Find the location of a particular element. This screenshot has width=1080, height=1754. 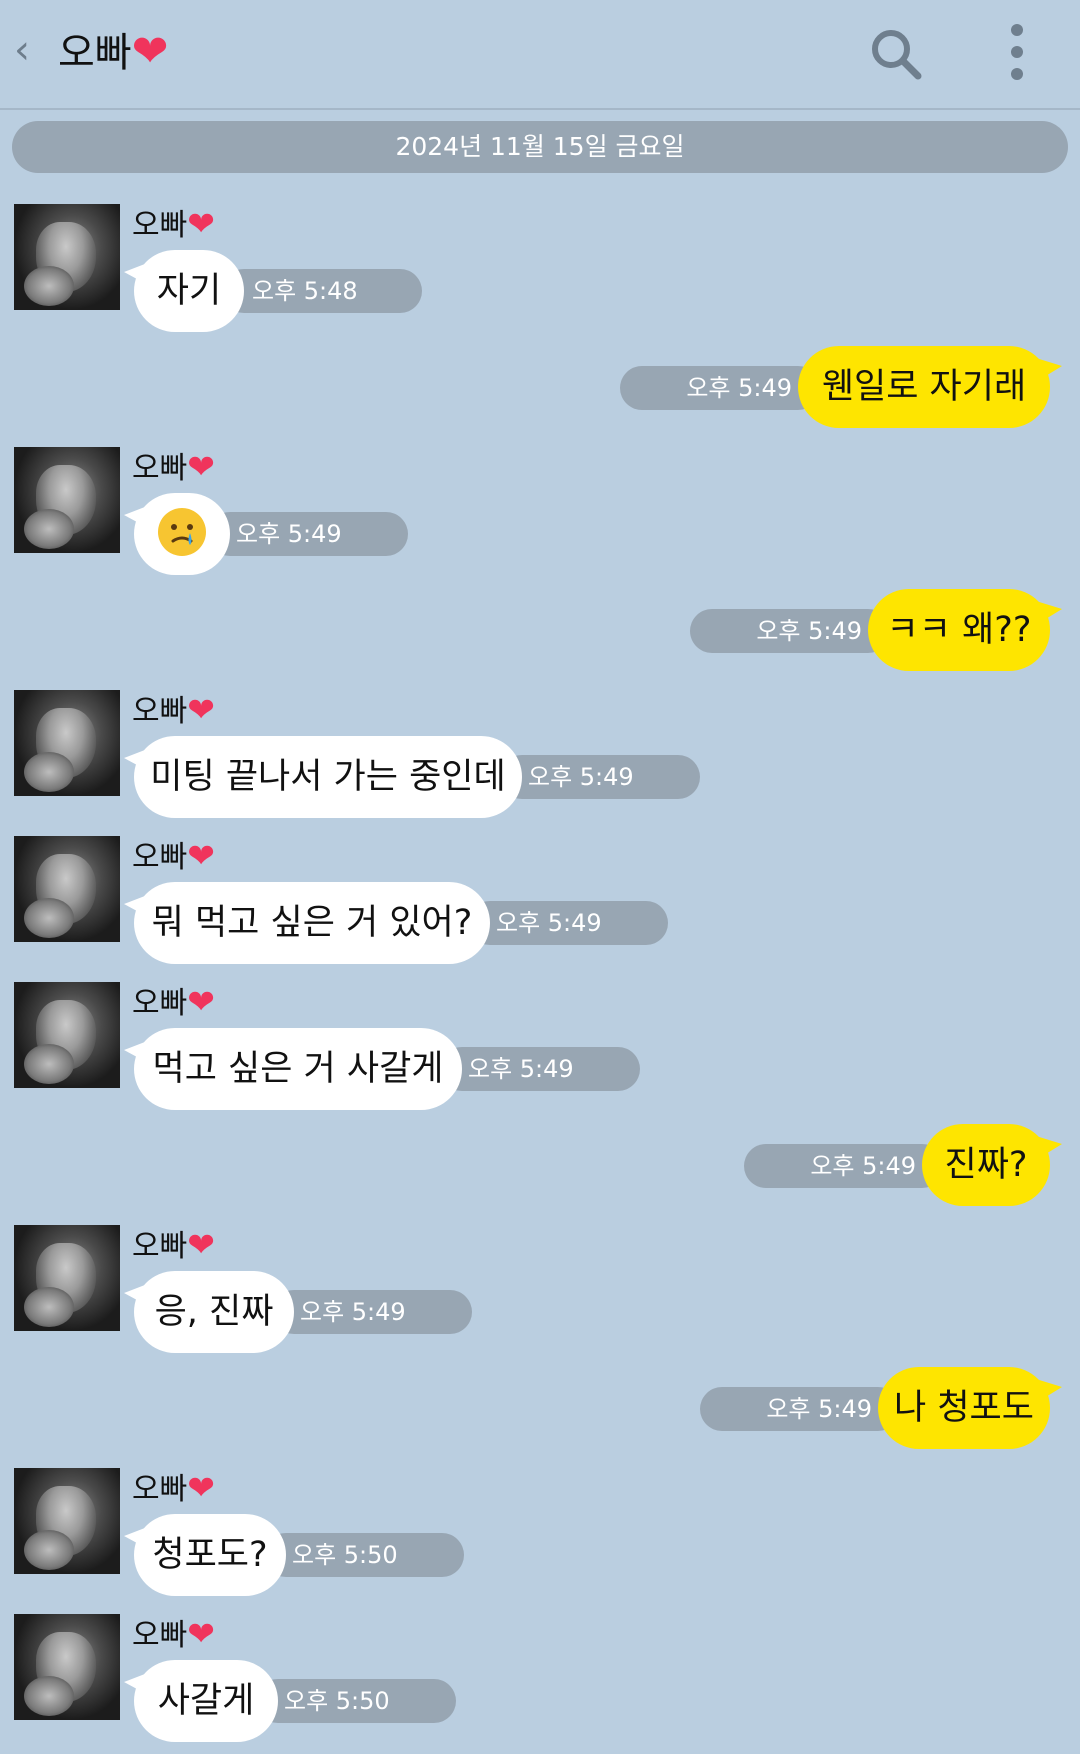

message-bubble: 자기 is located at coordinates (184, 291).